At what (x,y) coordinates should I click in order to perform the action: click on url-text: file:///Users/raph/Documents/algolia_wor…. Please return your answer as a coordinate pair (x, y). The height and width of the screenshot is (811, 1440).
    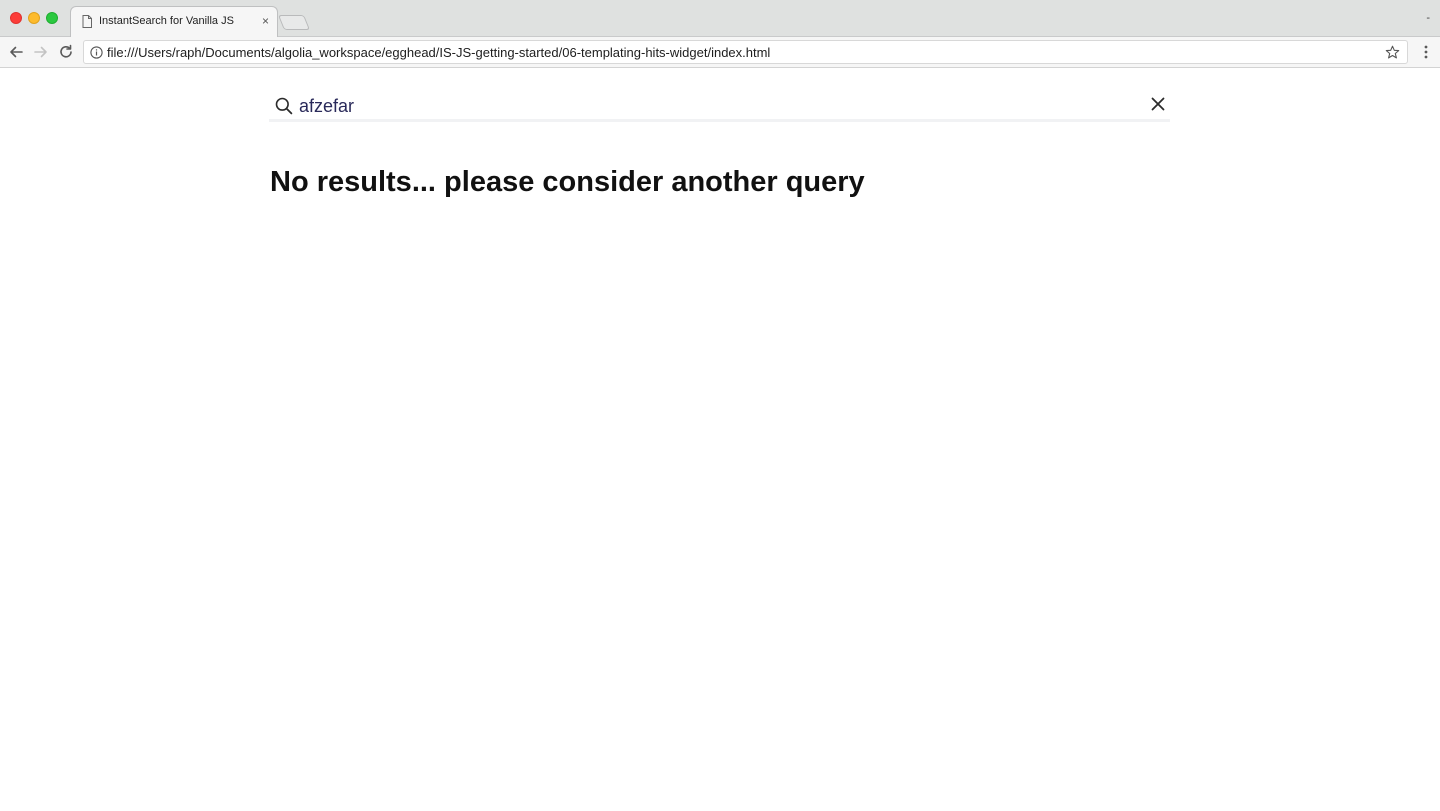
    Looking at the image, I should click on (438, 52).